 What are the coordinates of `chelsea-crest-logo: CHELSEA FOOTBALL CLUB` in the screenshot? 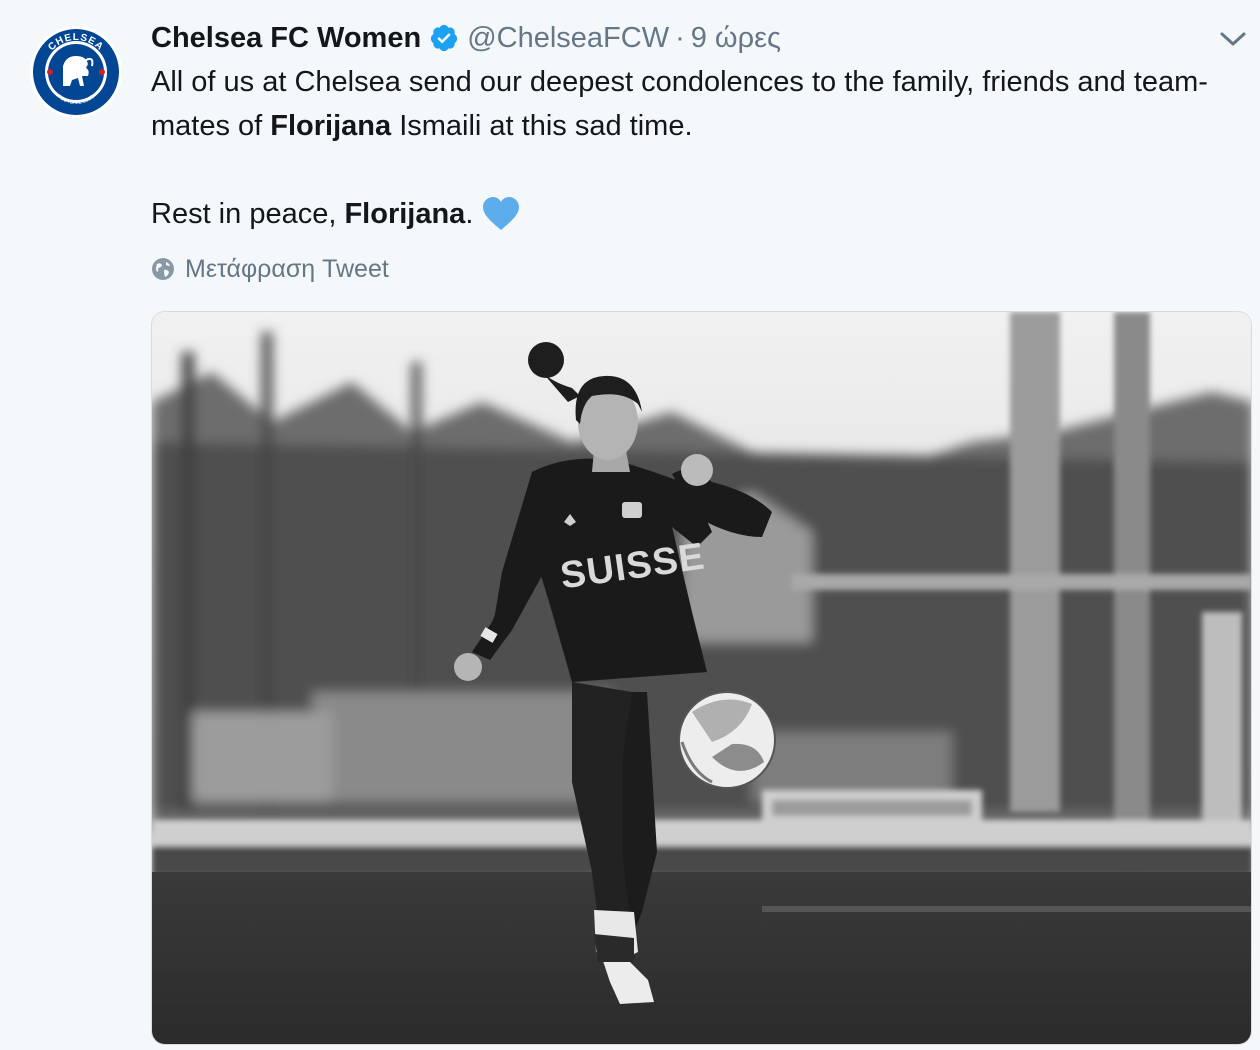 It's located at (76, 72).